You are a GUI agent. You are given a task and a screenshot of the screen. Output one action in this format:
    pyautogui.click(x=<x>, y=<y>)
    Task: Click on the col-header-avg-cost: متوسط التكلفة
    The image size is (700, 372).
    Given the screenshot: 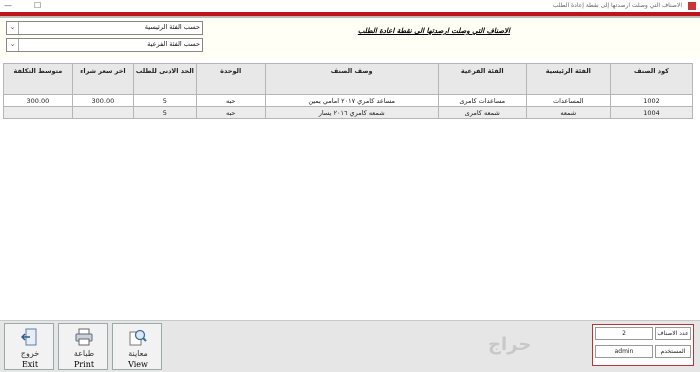 What is the action you would take?
    pyautogui.click(x=38, y=79)
    